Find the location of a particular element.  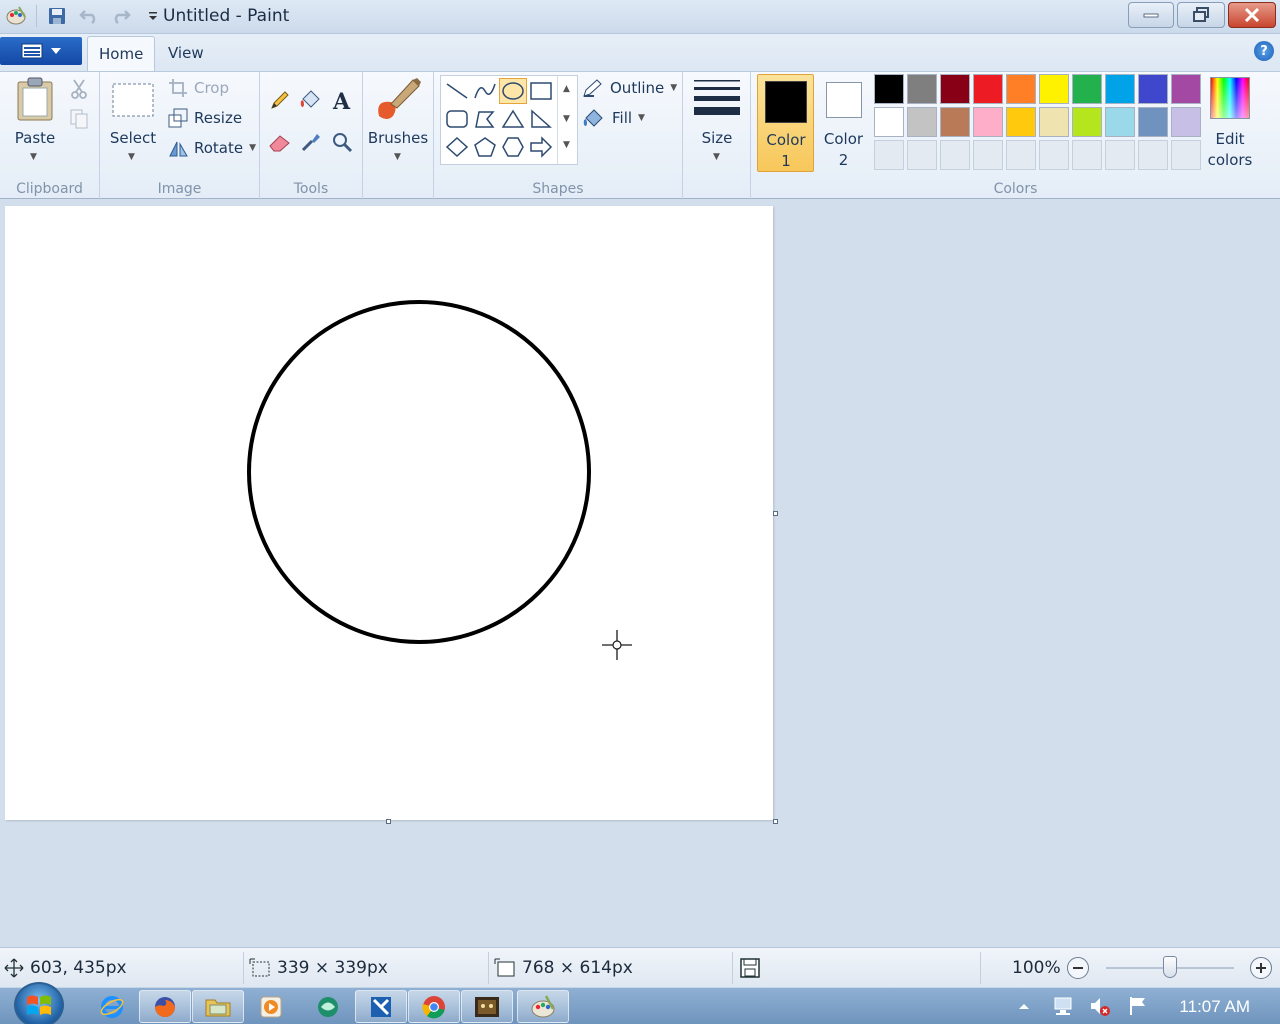

paint-app-icon is located at coordinates (16, 16).